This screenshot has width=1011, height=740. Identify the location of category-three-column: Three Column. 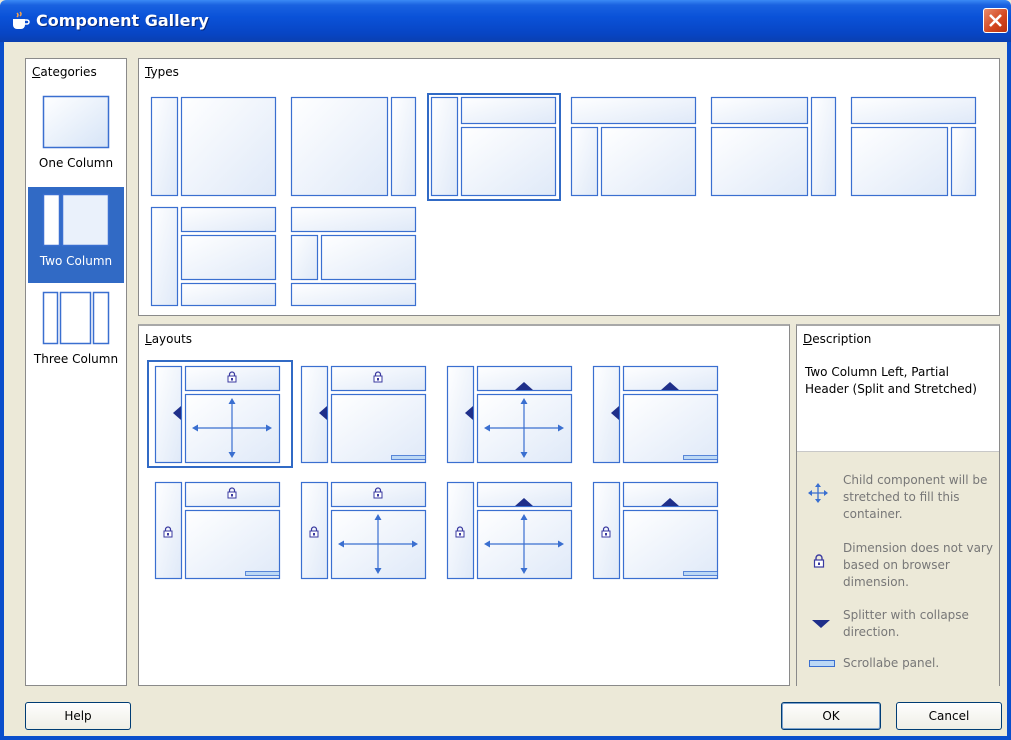
(76, 333).